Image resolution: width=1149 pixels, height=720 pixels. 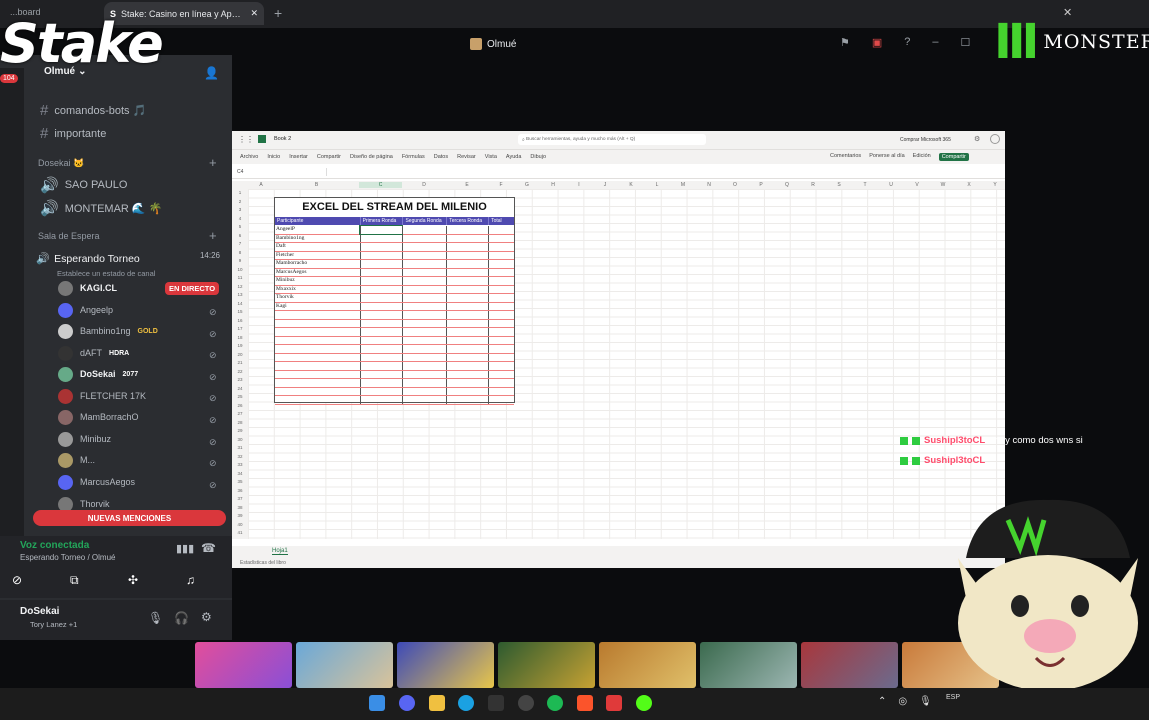 I want to click on participant-cell: Fletcher, so click(x=317, y=256).